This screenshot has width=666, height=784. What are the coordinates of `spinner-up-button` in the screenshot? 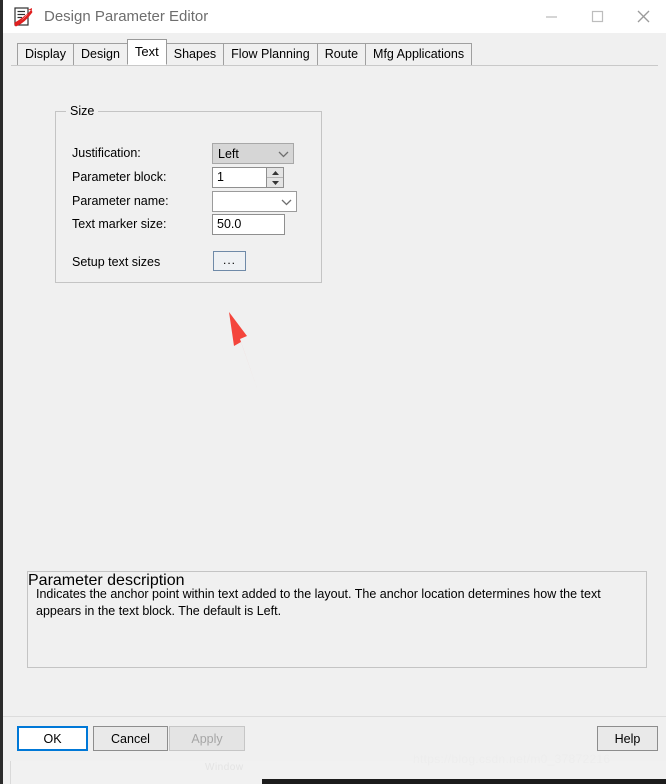 It's located at (275, 173).